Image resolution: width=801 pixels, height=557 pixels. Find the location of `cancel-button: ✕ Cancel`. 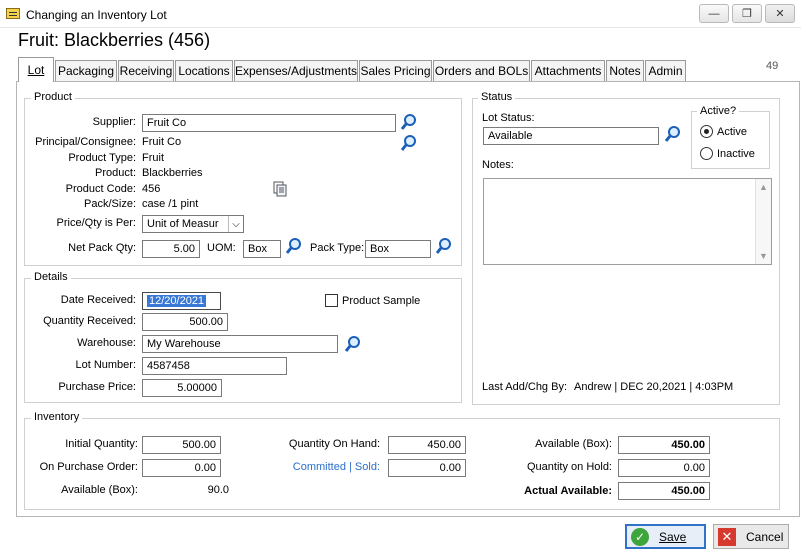

cancel-button: ✕ Cancel is located at coordinates (751, 536).